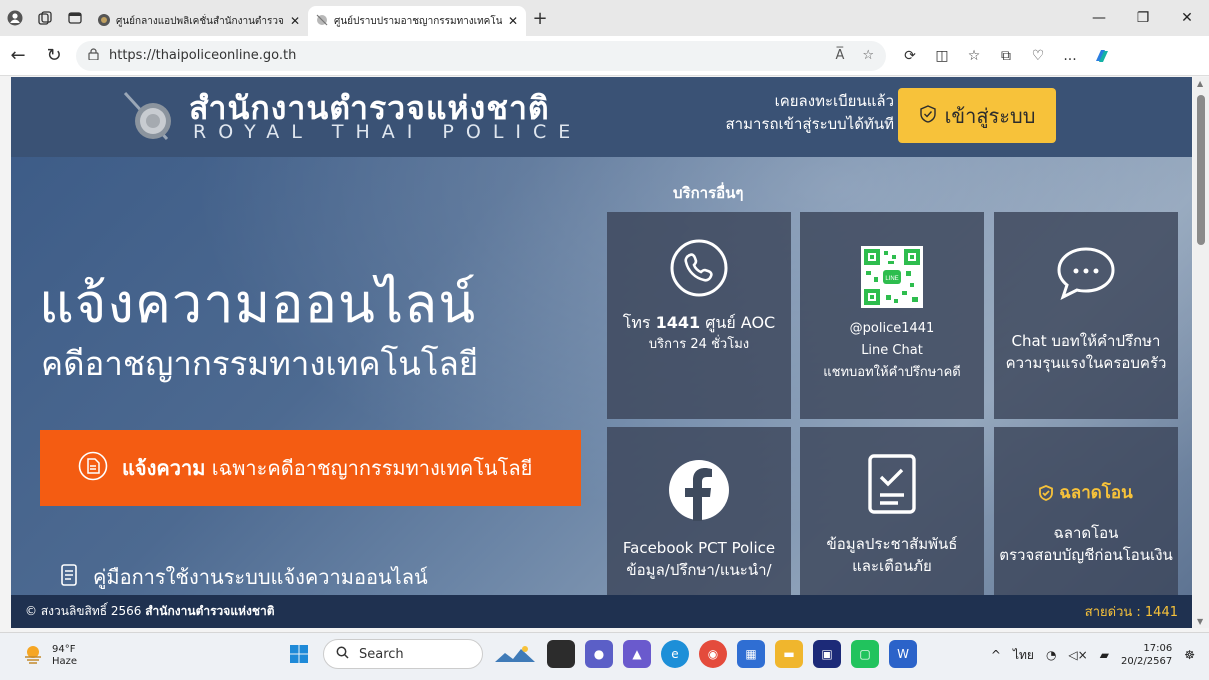 The image size is (1209, 680). I want to click on hotline-text: สายด่วน : 1441, so click(1131, 611).